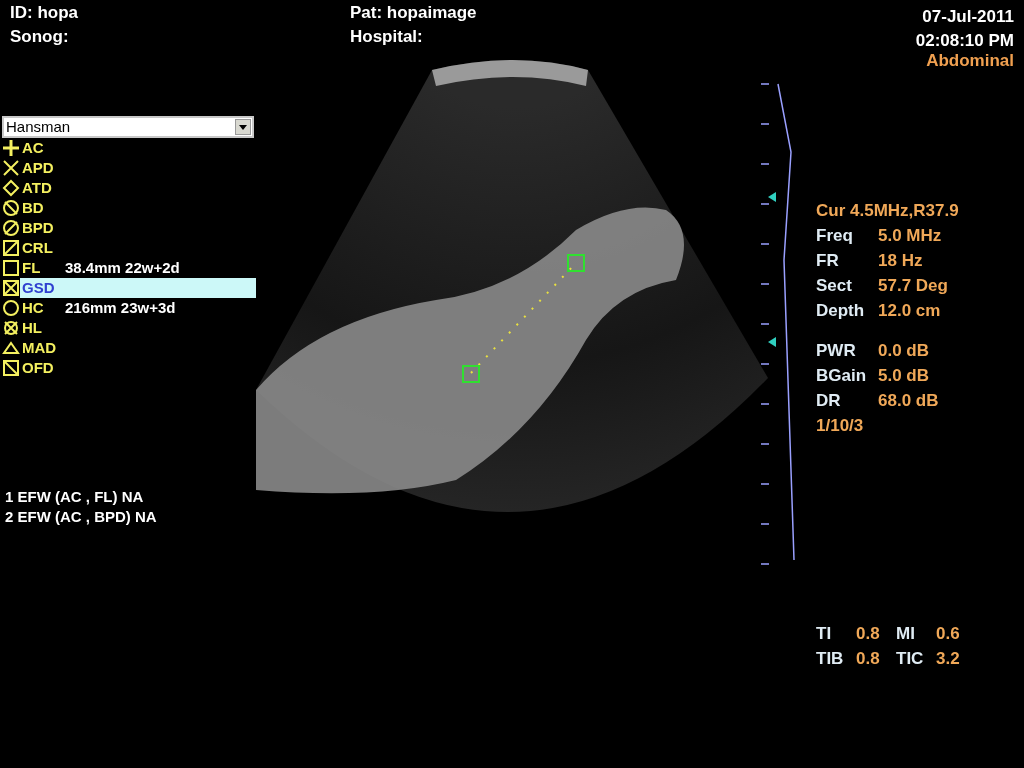 This screenshot has width=1024, height=768. I want to click on plus-icon, so click(11, 148).